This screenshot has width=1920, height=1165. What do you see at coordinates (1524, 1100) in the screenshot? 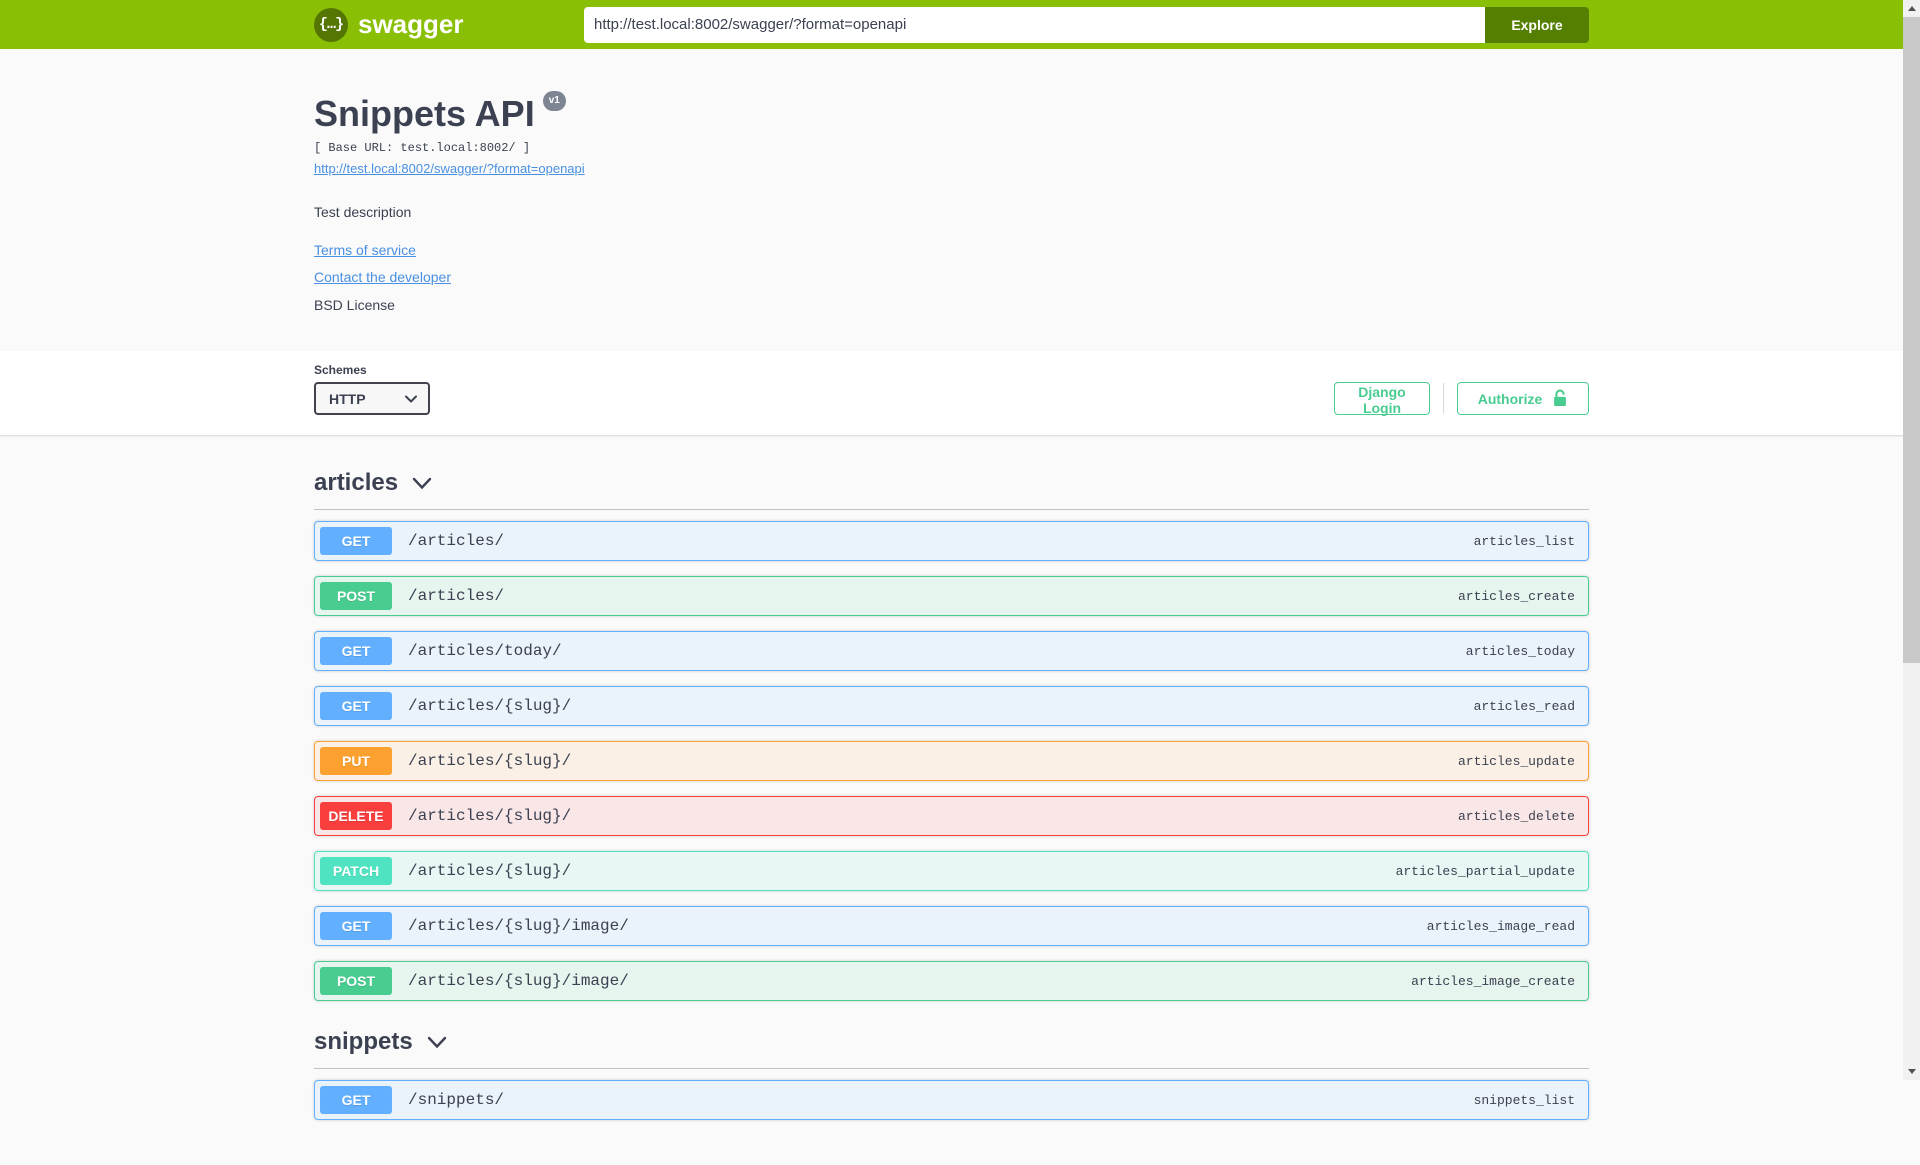
I see `operation-id: snippets_list` at bounding box center [1524, 1100].